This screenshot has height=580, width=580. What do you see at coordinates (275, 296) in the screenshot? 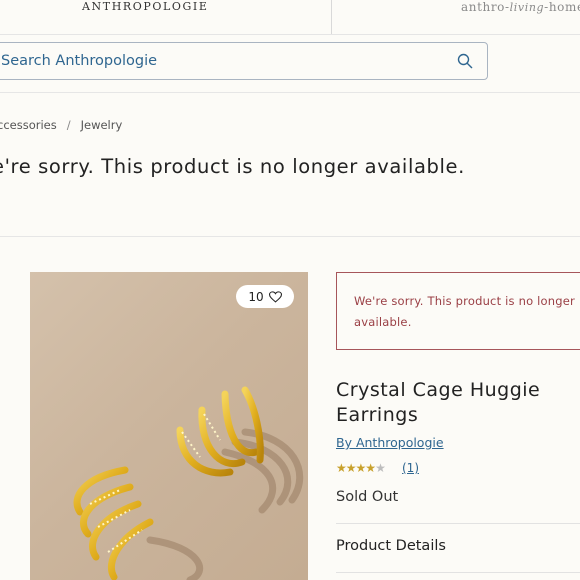
I see `heart-icon` at bounding box center [275, 296].